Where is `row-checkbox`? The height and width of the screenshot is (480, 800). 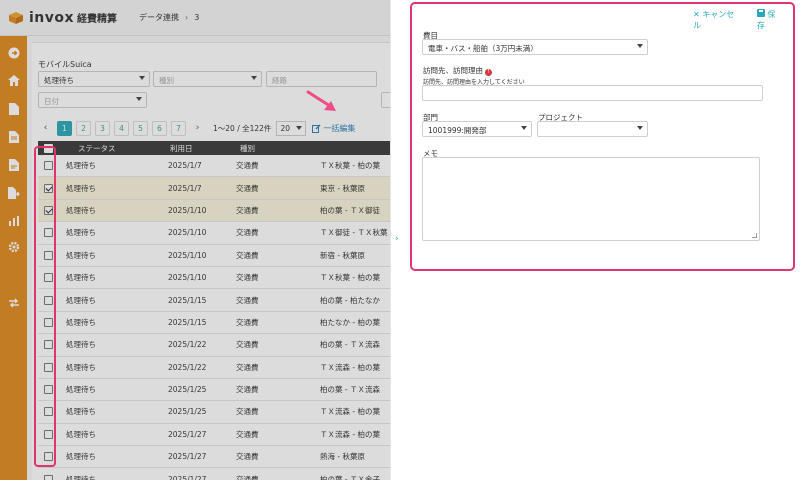
row-checkbox is located at coordinates (48, 477).